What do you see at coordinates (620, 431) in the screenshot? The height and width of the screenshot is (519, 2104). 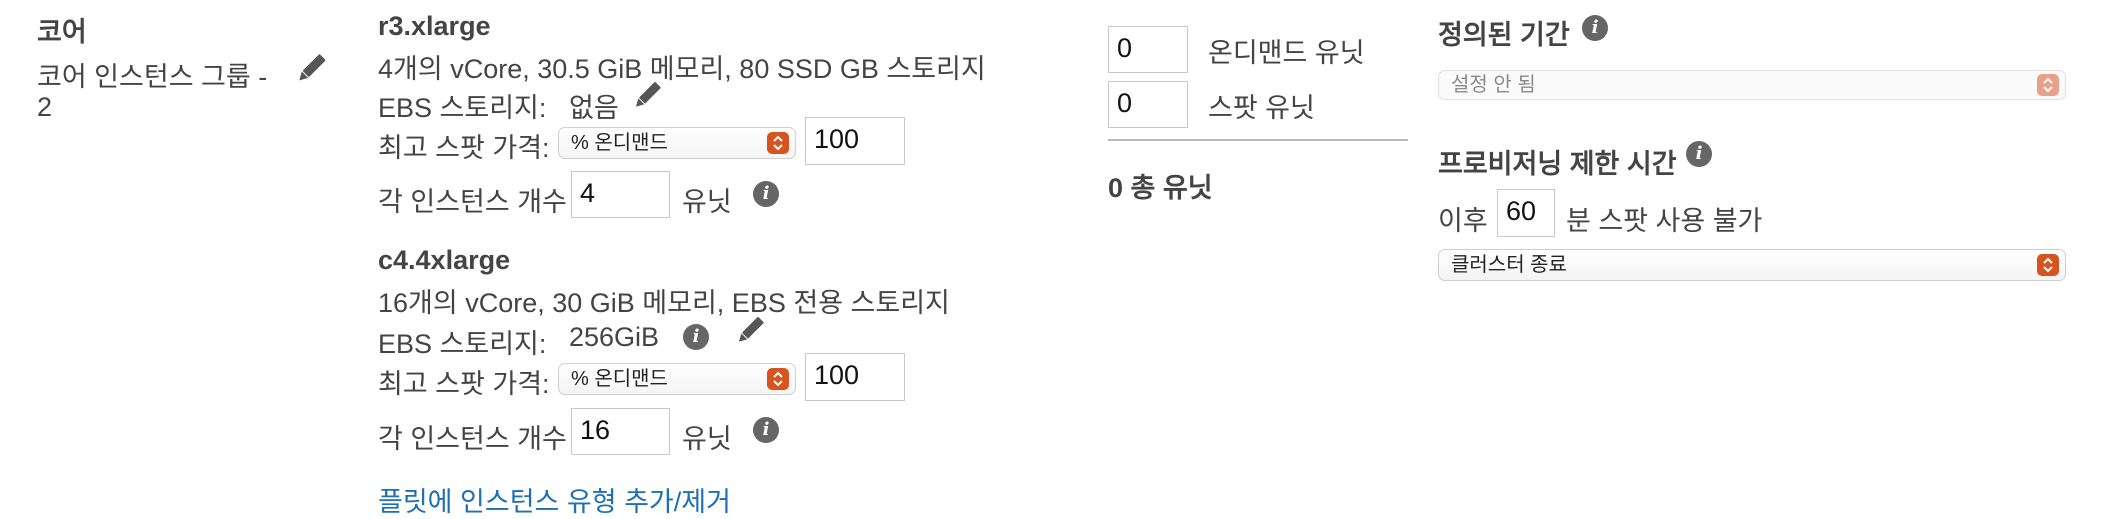 I see `per-instance-count-input: 16` at bounding box center [620, 431].